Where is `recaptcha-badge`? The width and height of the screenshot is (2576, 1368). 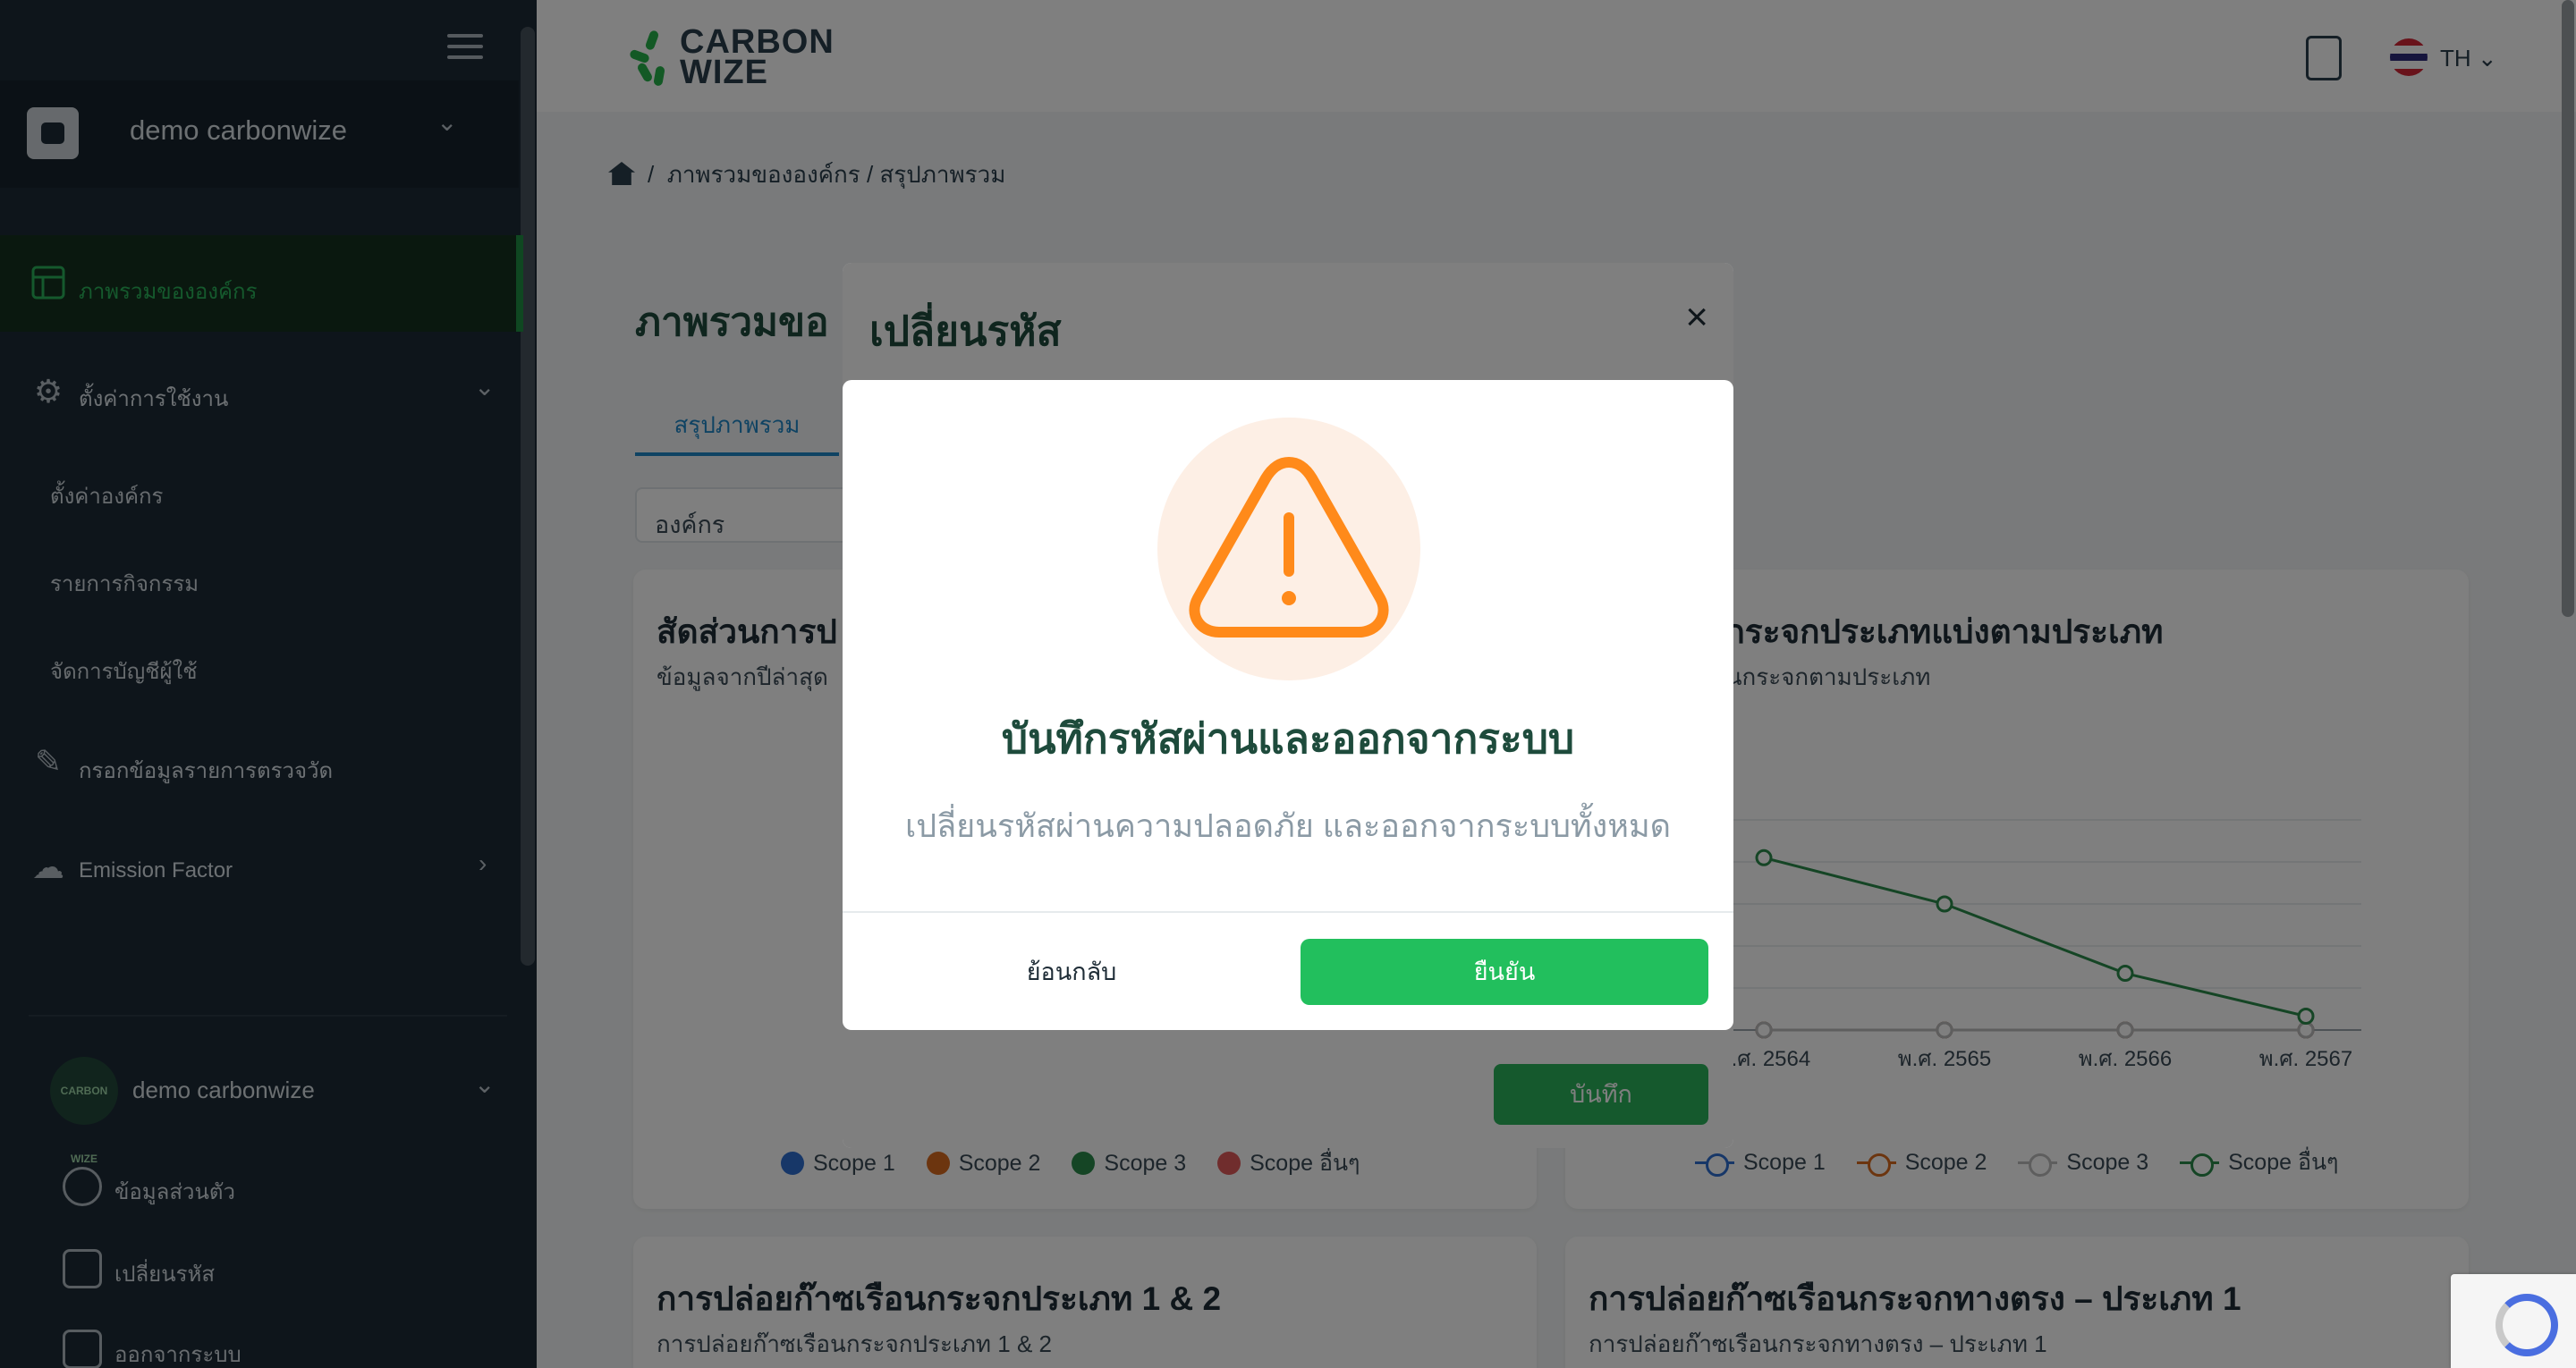
recaptcha-badge is located at coordinates (2513, 1321).